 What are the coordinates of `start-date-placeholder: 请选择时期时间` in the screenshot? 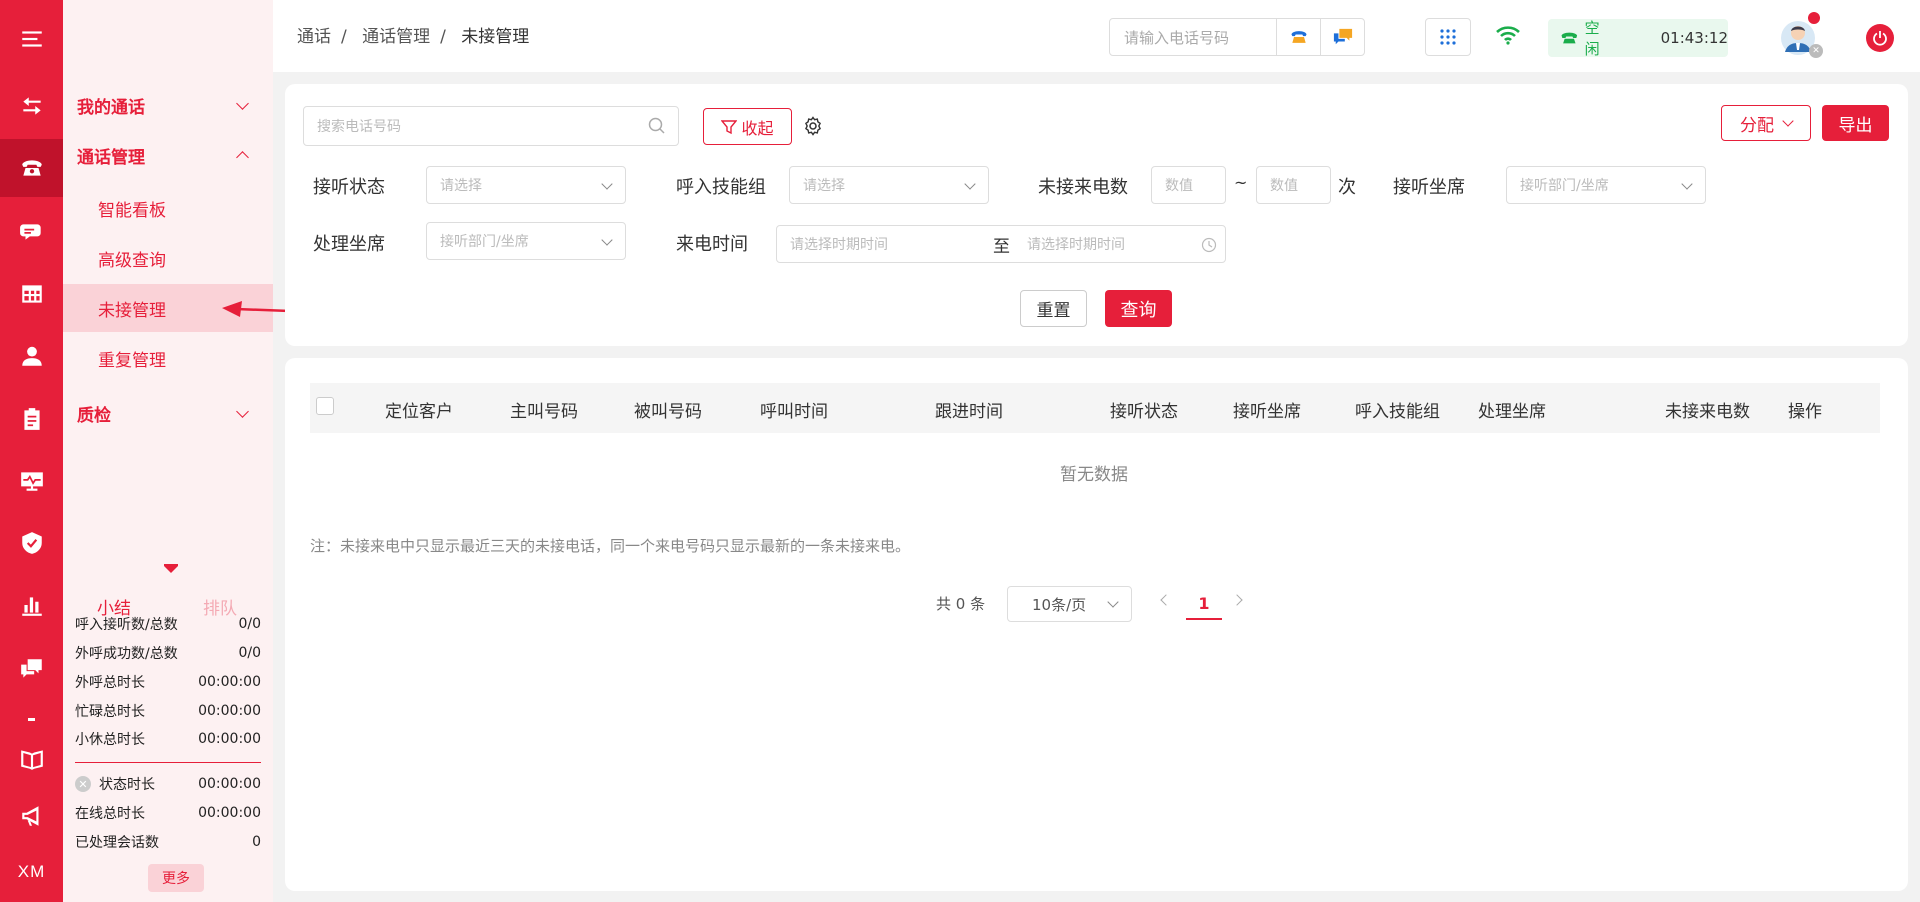 It's located at (839, 245).